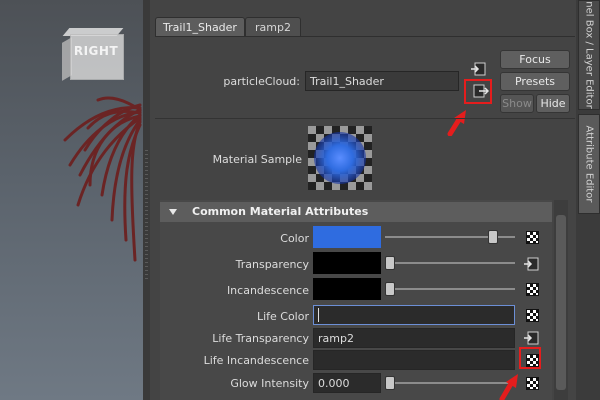  What do you see at coordinates (535, 59) in the screenshot?
I see `focus-button: Focus` at bounding box center [535, 59].